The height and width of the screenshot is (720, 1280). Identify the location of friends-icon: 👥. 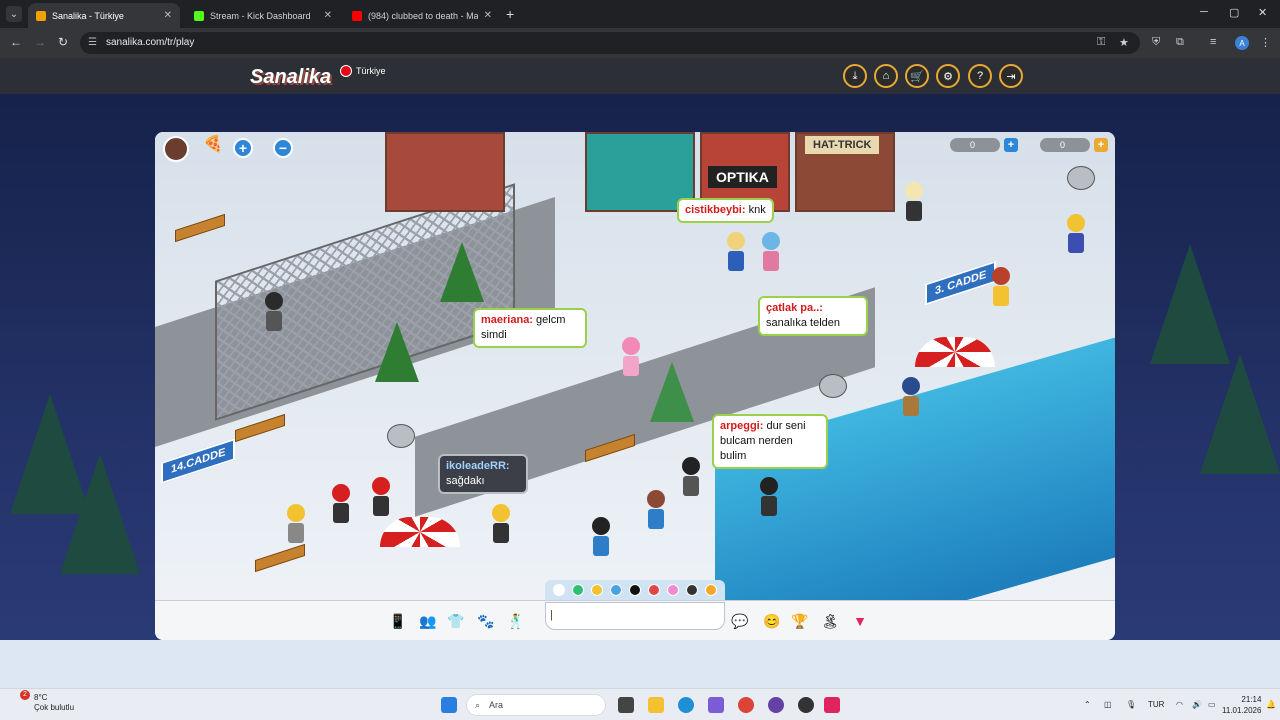
(428, 621).